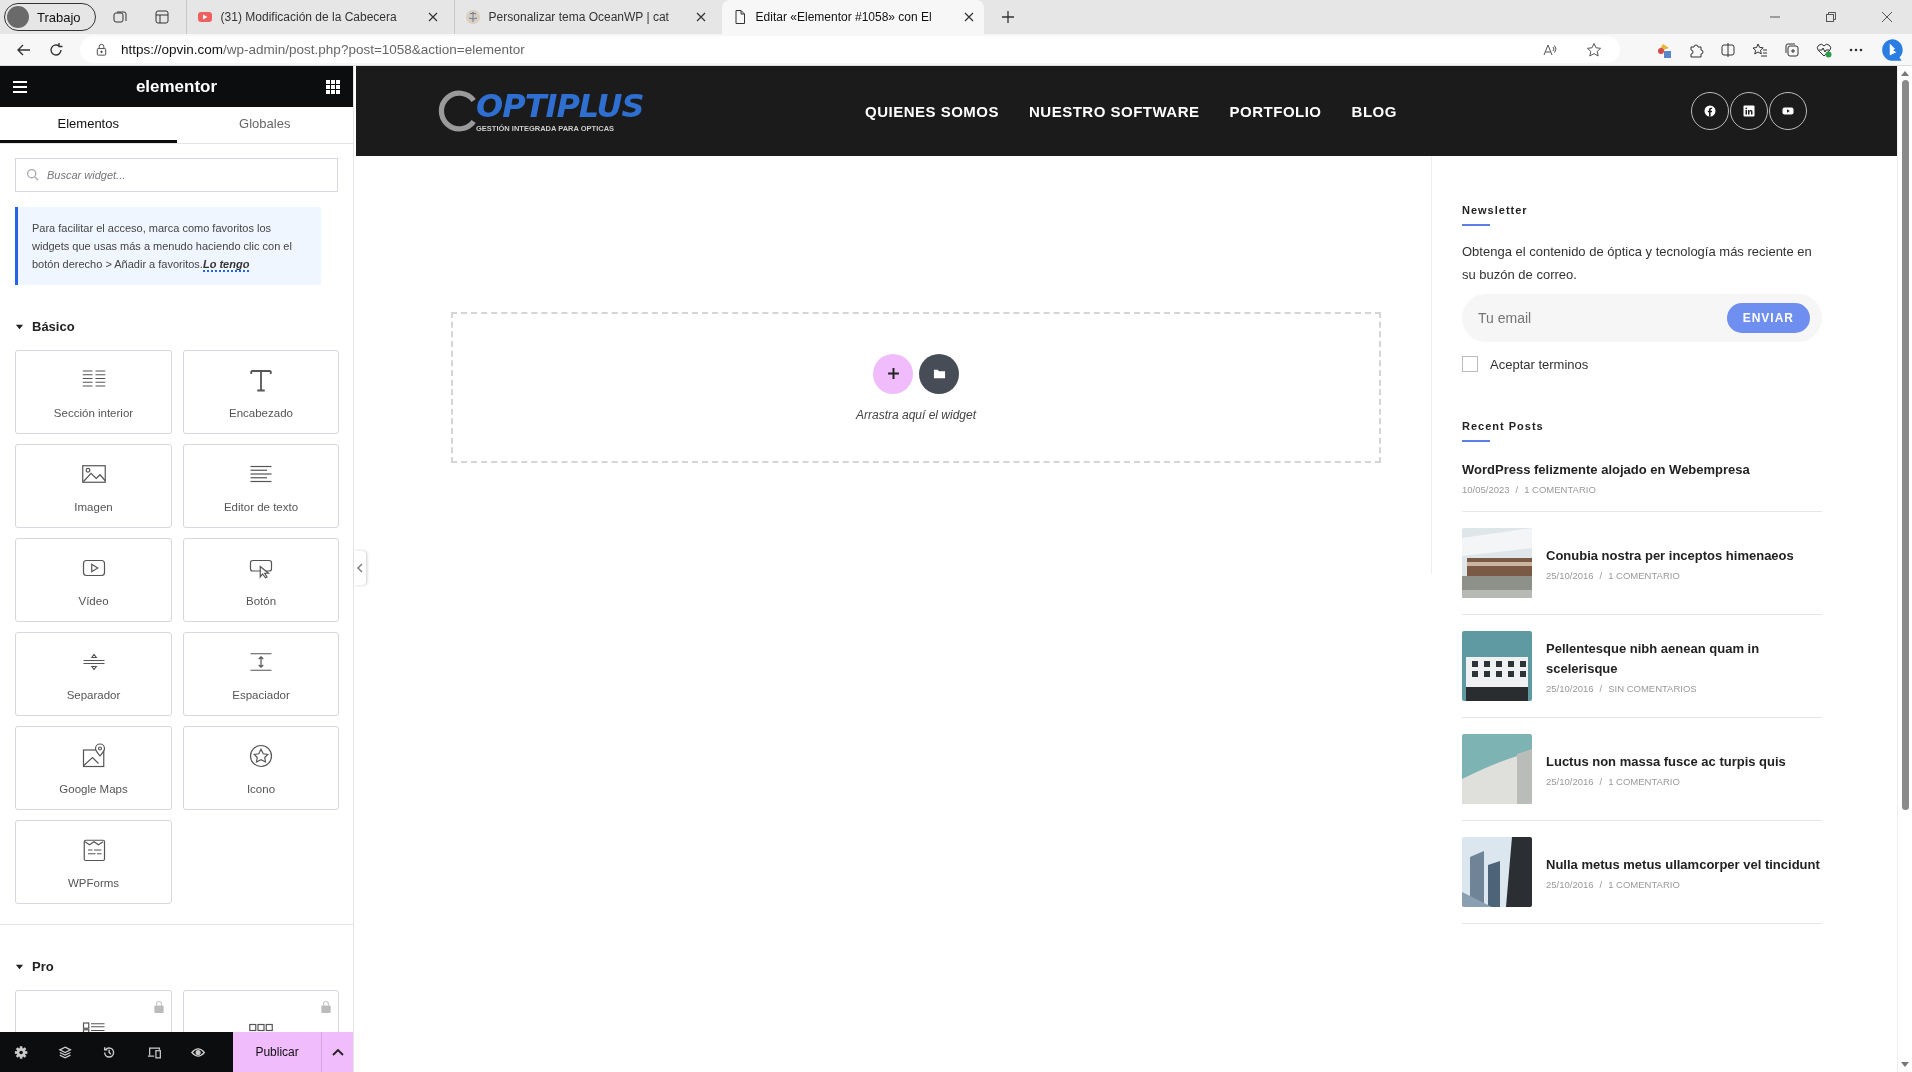 This screenshot has height=1072, width=1912. What do you see at coordinates (916, 414) in the screenshot?
I see `drop-hint: Arrastra aquí el widget` at bounding box center [916, 414].